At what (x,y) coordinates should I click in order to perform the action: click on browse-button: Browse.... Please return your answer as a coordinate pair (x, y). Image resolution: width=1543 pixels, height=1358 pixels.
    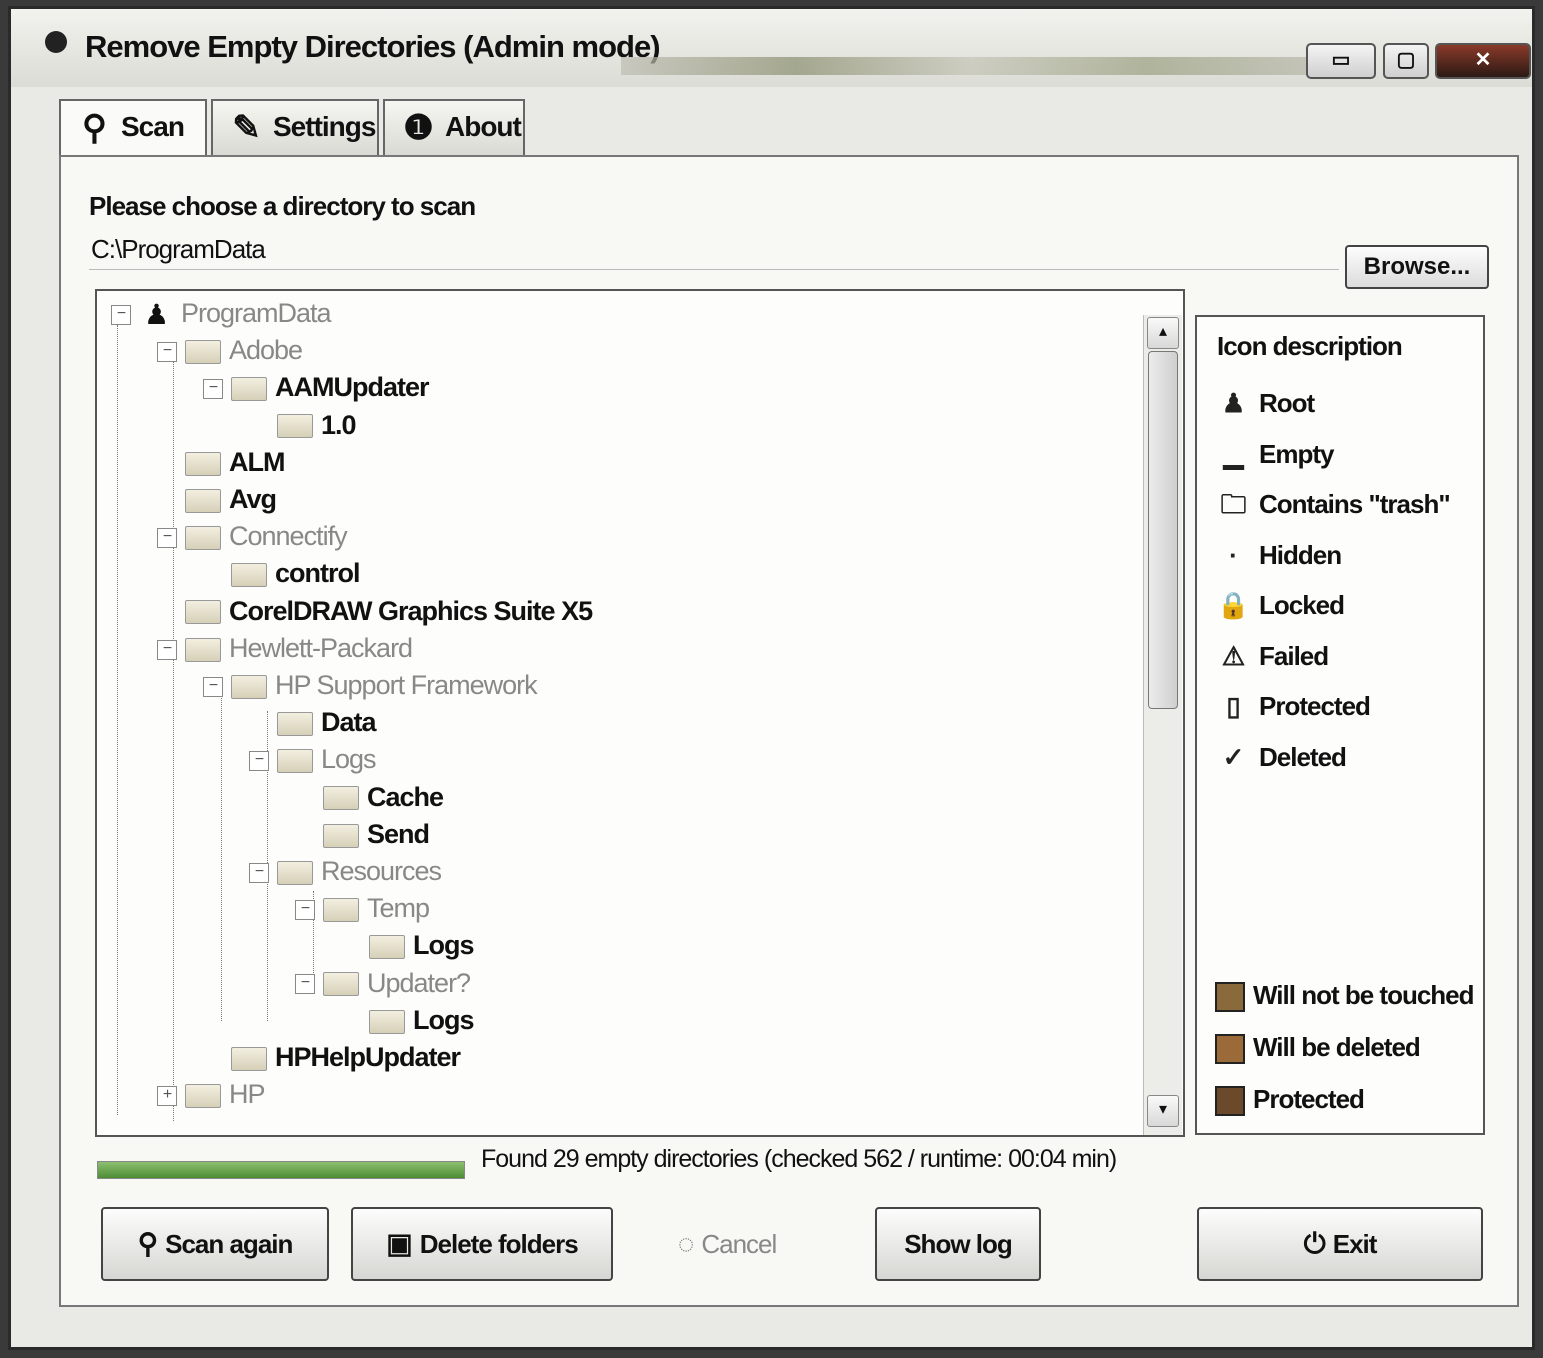
    Looking at the image, I should click on (1417, 267).